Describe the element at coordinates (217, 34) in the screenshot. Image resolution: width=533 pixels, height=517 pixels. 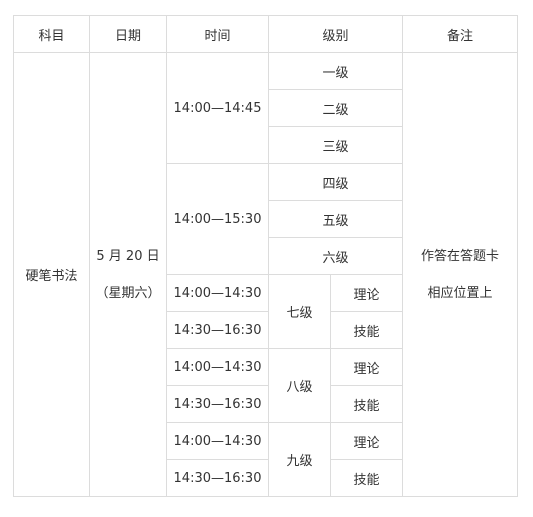
I see `header-time: 时间` at that location.